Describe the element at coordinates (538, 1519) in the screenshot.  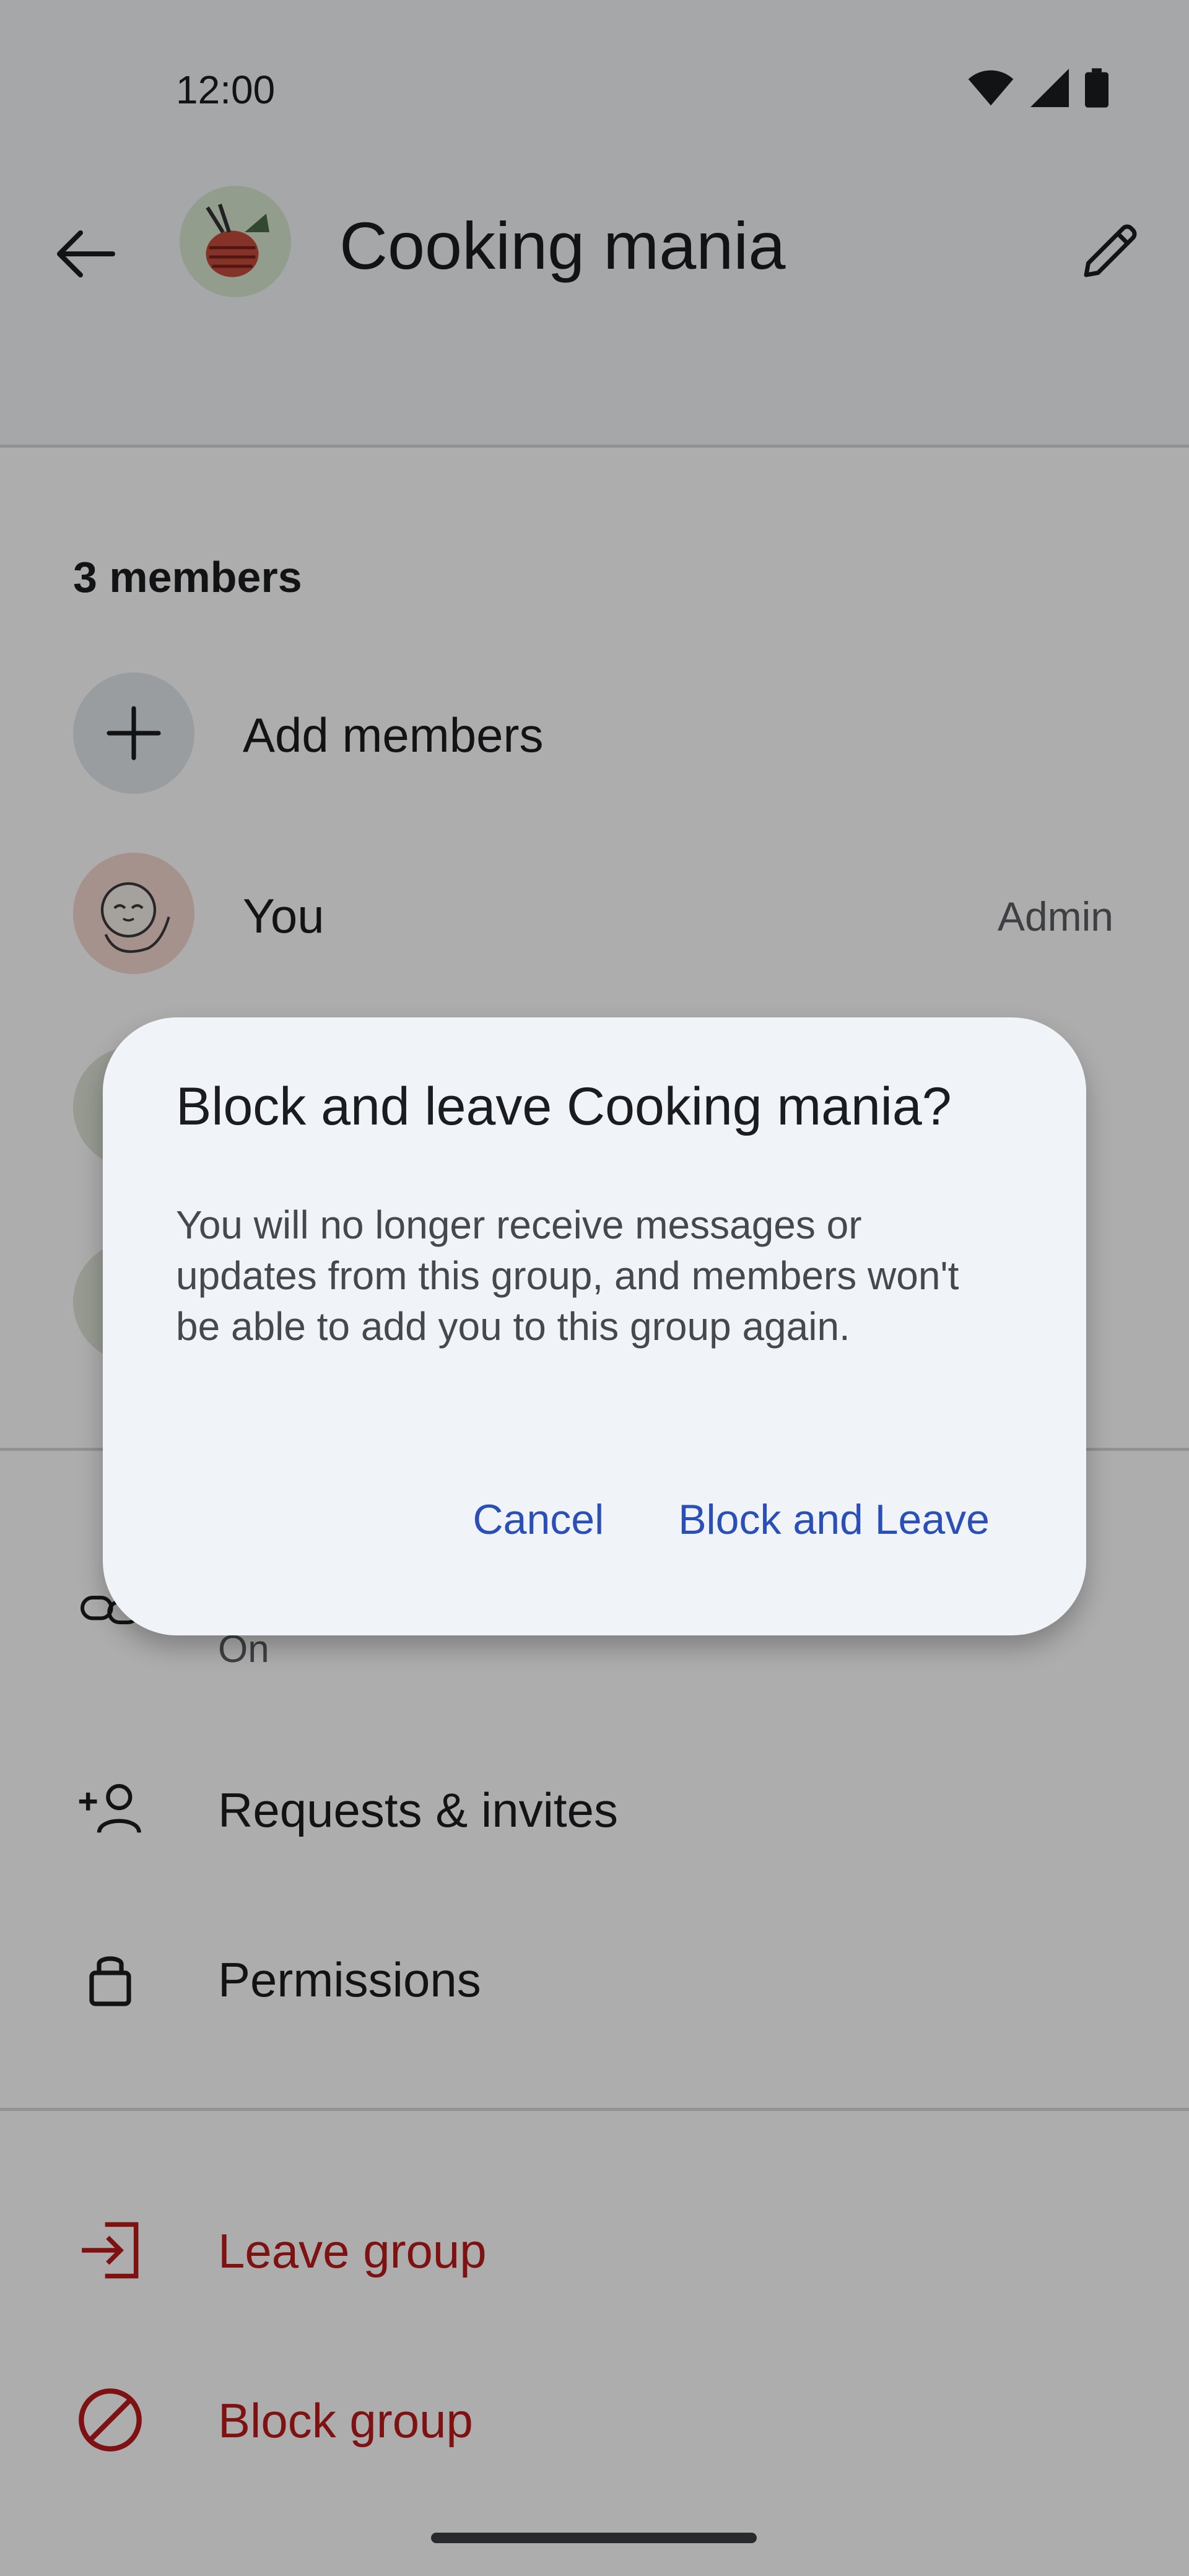
I see `cancel-button: Cancel` at that location.